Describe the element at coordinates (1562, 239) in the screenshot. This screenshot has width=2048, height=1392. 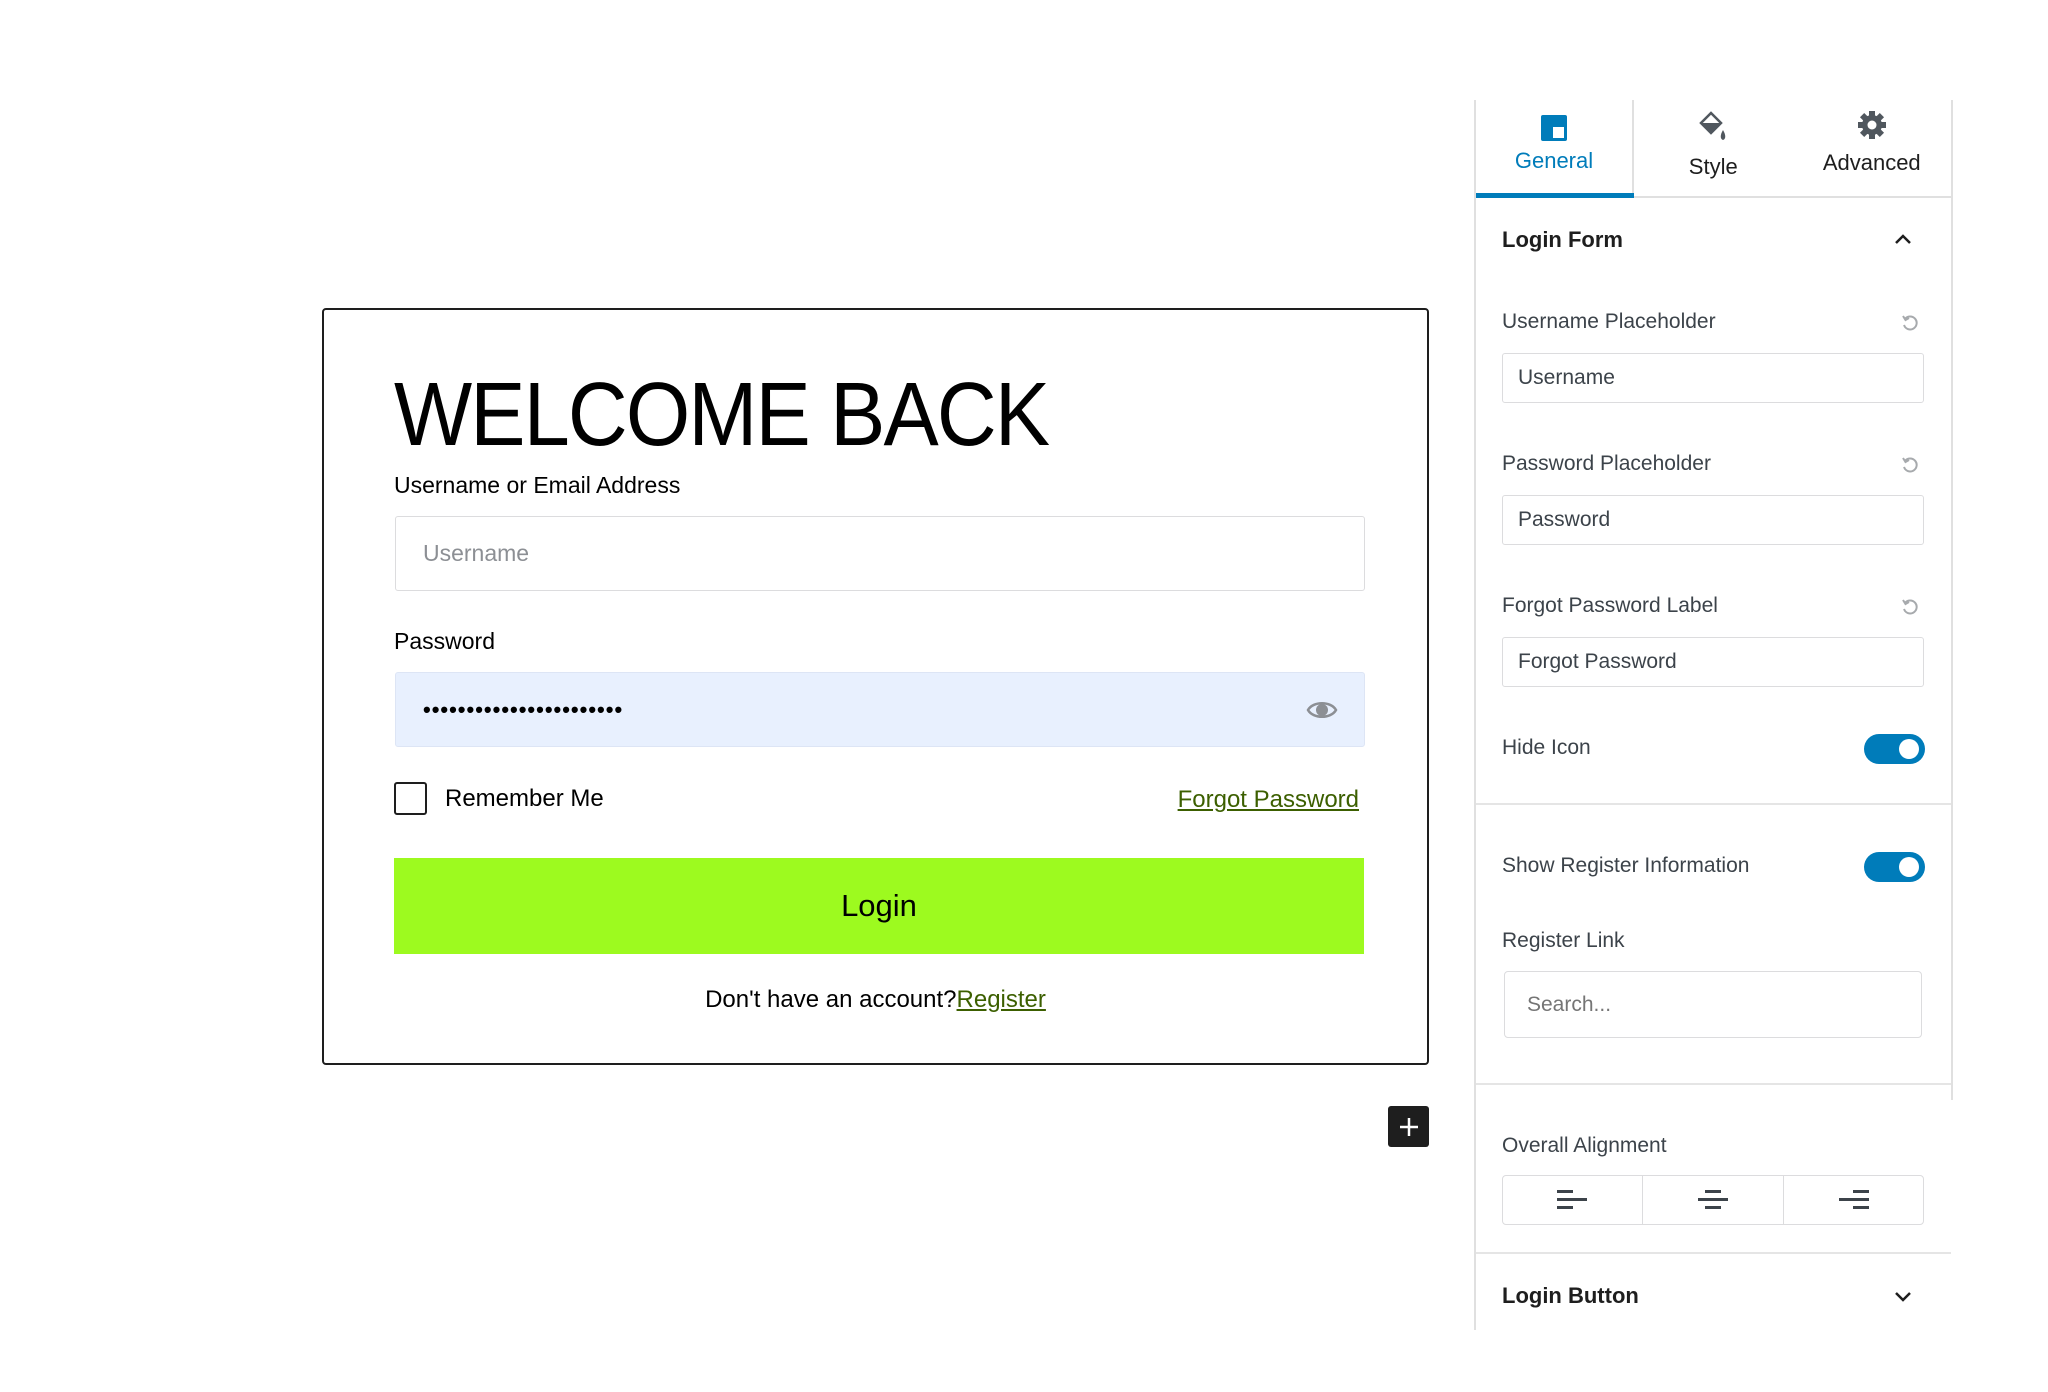
I see `panel-title: Login Form` at that location.